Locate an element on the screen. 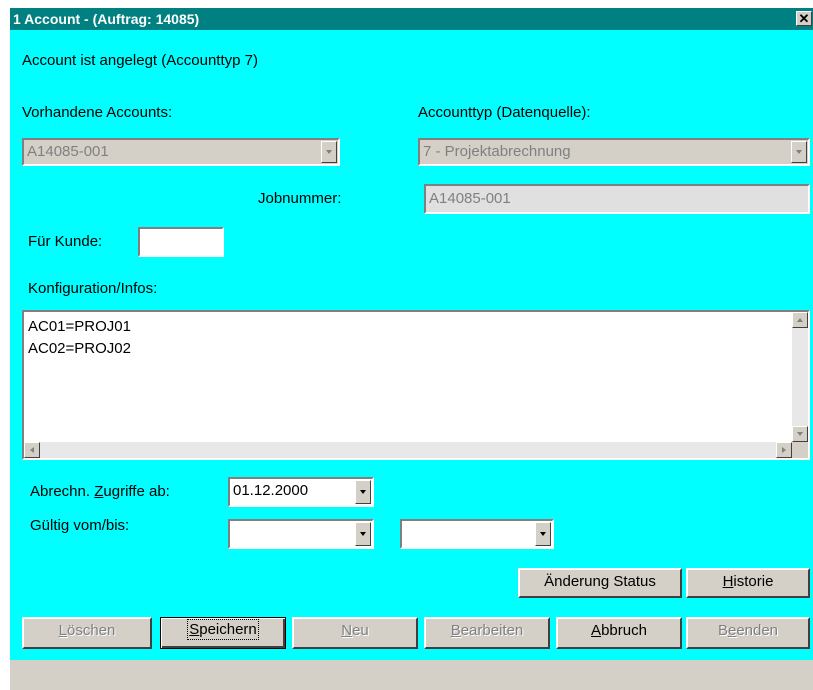  customer-label: Für Kunde: is located at coordinates (65, 241).